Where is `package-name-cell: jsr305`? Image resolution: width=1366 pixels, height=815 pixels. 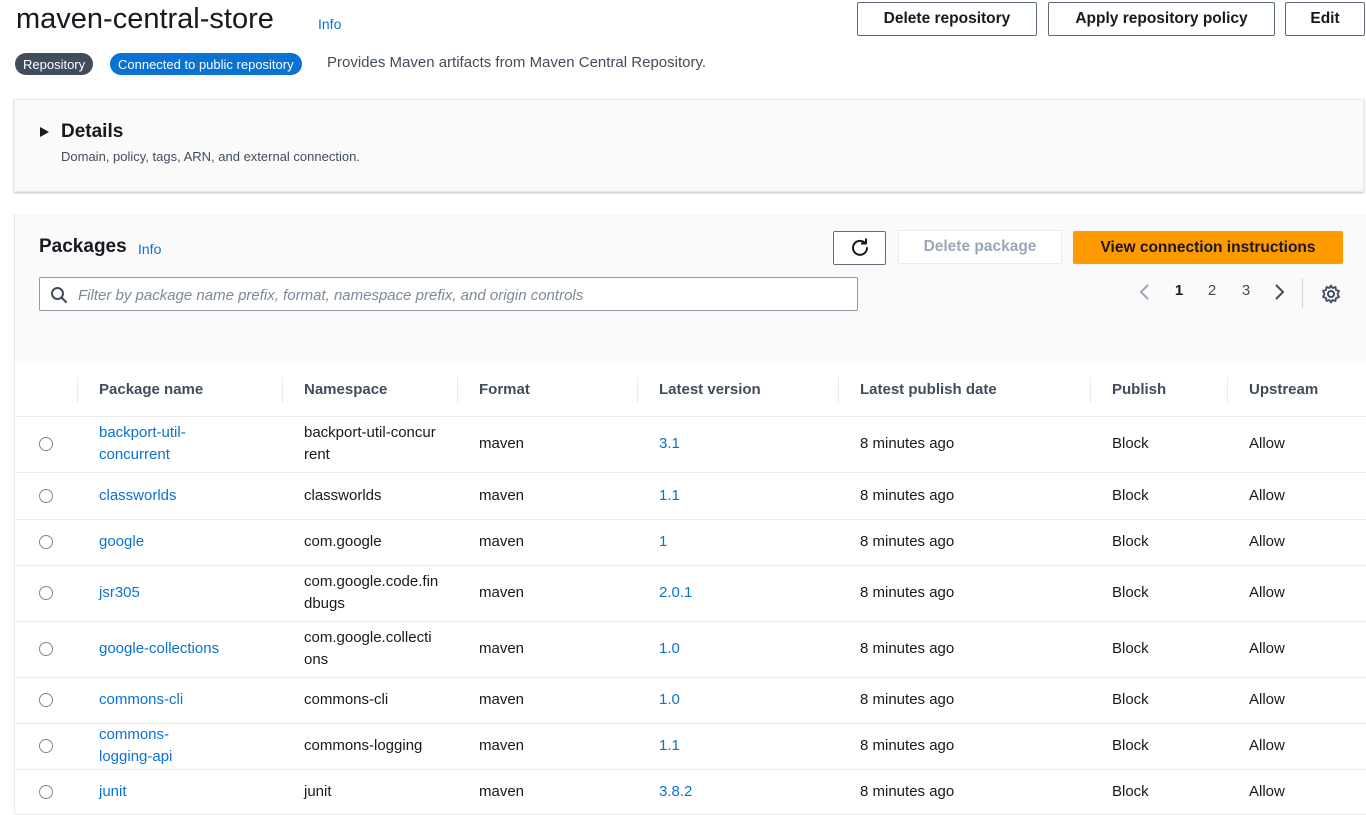 package-name-cell: jsr305 is located at coordinates (179, 593).